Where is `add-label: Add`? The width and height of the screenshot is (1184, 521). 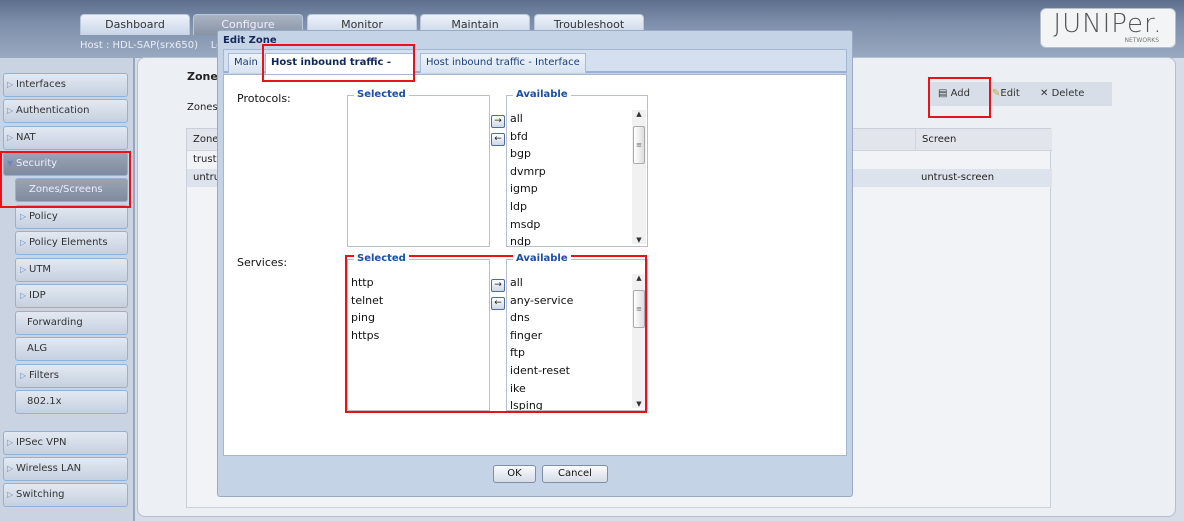
add-label: Add is located at coordinates (960, 93).